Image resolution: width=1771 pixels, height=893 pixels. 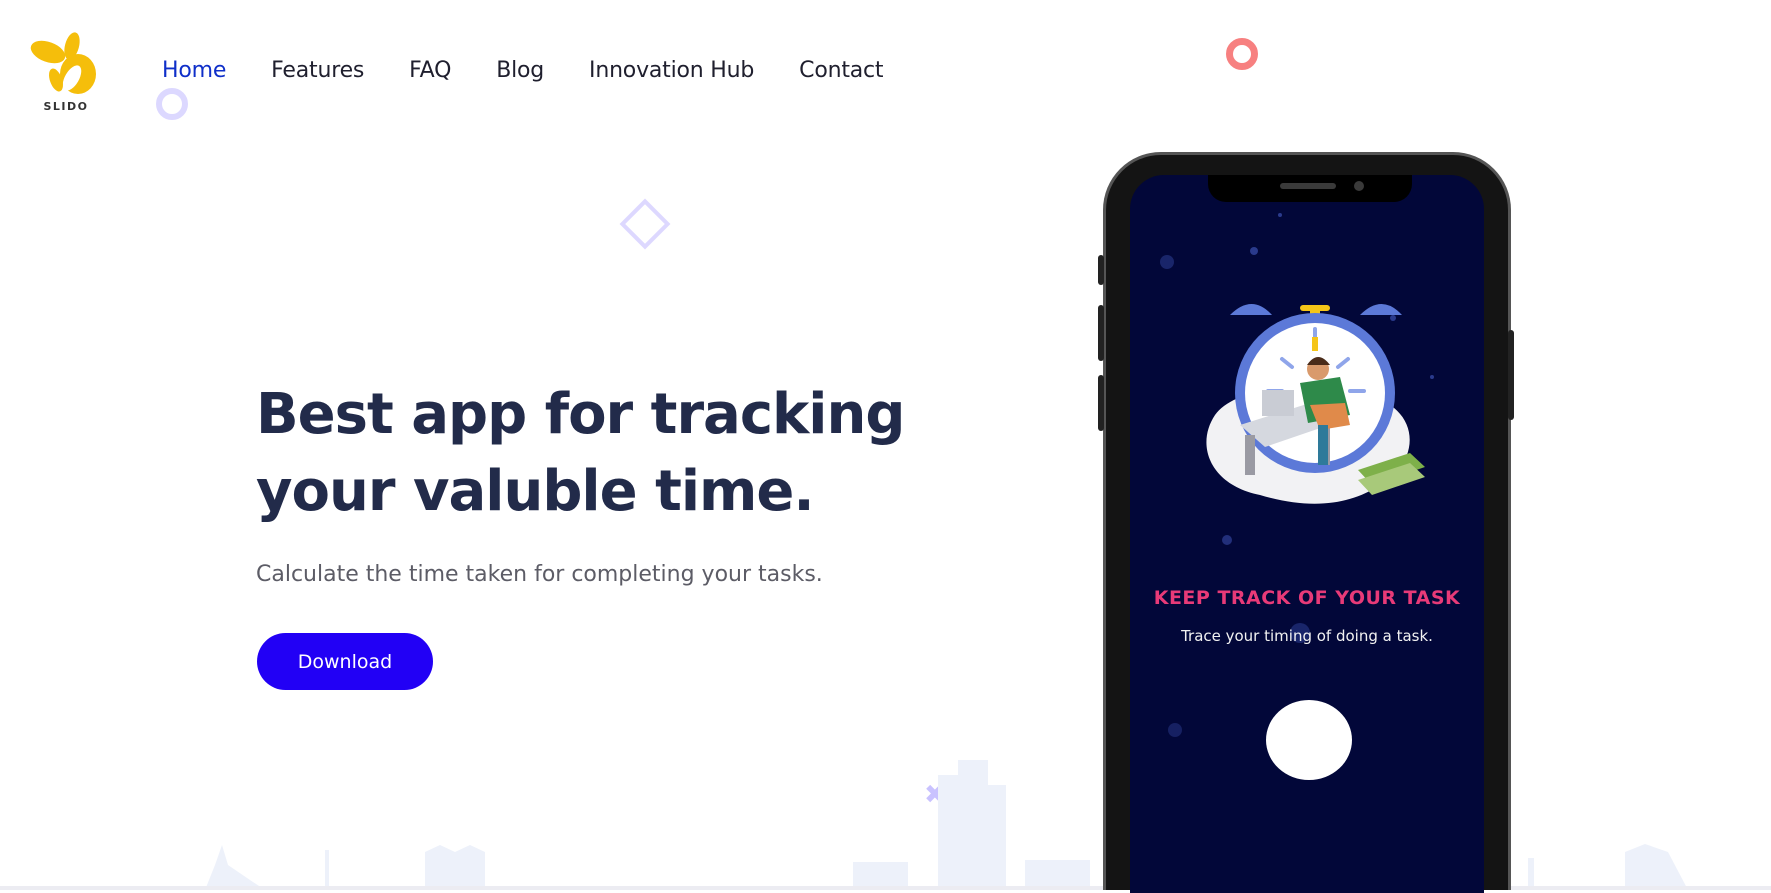 What do you see at coordinates (520, 70) in the screenshot?
I see `nav-blog: Blog` at bounding box center [520, 70].